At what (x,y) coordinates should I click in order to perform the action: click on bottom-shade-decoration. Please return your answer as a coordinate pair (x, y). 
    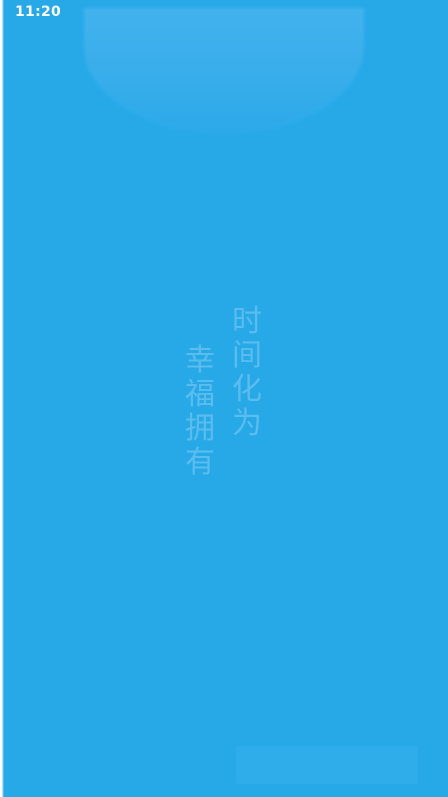
    Looking at the image, I should click on (327, 765).